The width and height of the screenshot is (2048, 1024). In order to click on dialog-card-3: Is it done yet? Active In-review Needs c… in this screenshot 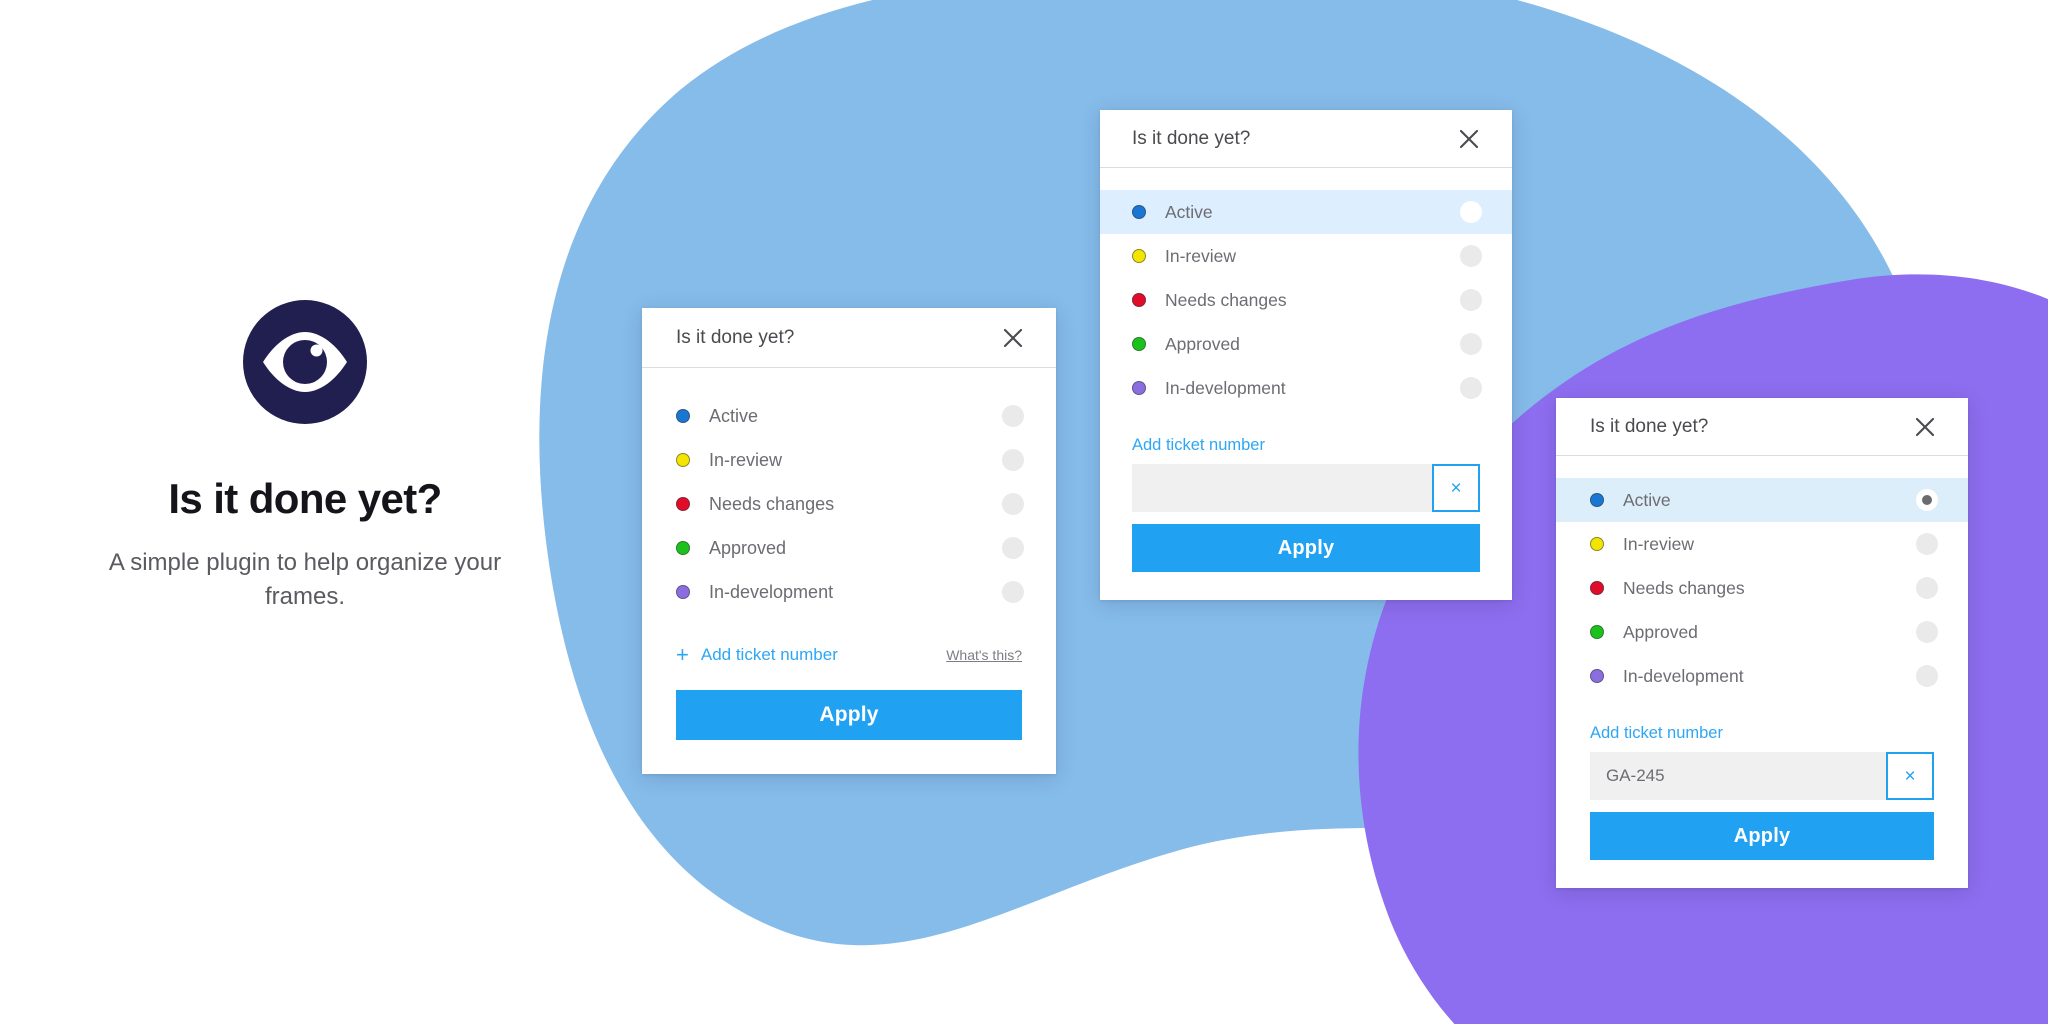, I will do `click(1762, 643)`.